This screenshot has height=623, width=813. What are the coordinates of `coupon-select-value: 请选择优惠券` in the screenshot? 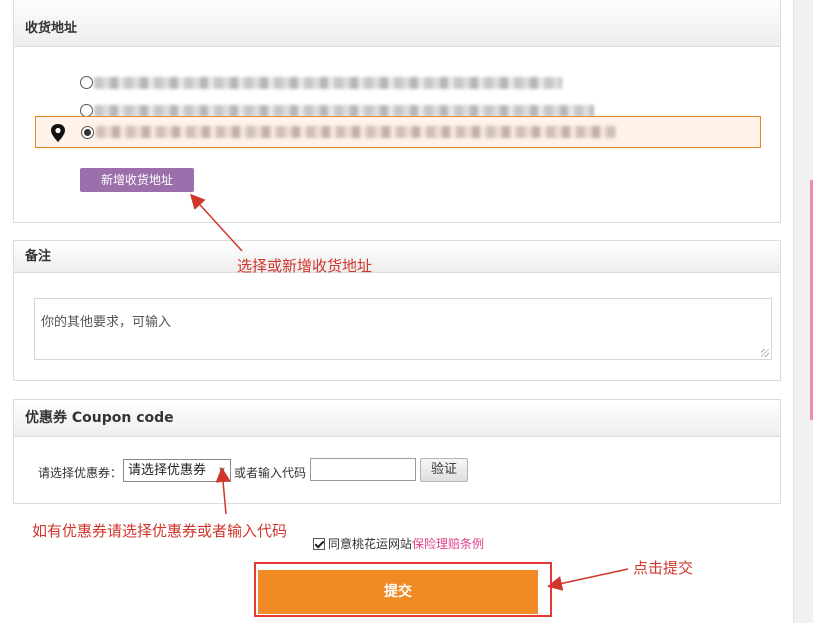 It's located at (167, 470).